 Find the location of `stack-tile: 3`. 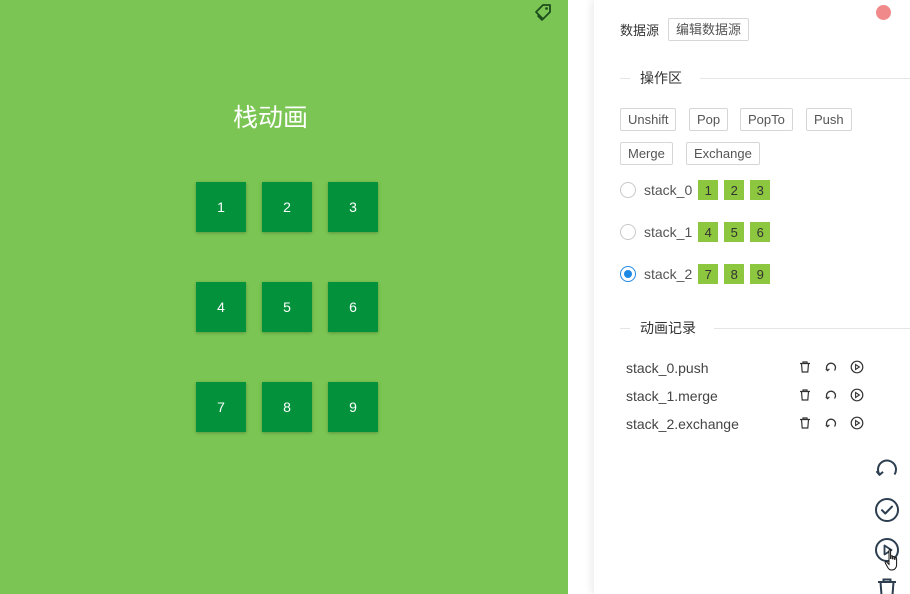

stack-tile: 3 is located at coordinates (353, 207).